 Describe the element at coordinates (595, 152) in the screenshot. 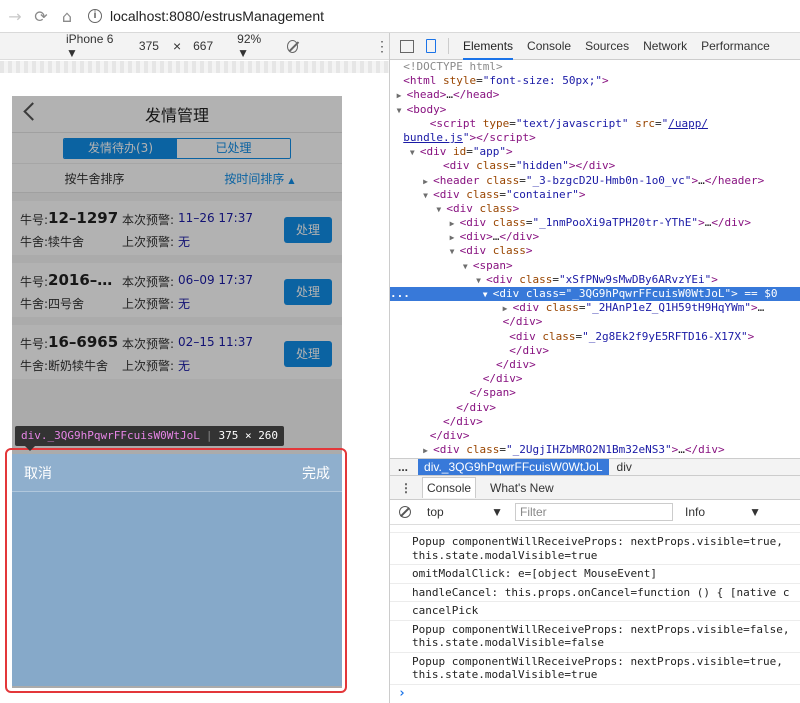

I see `dom-node: ▼ <div id="app">` at that location.